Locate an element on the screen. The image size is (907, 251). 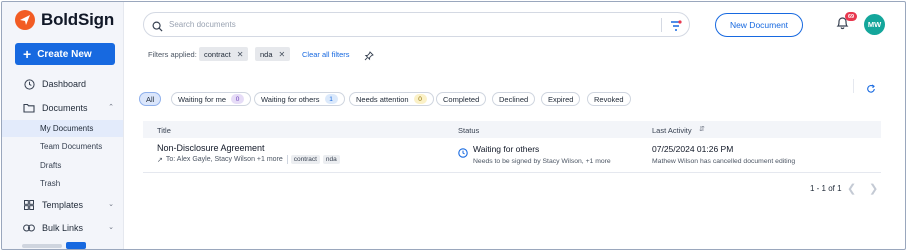
filter-chip-contract: contract ✕ is located at coordinates (224, 54).